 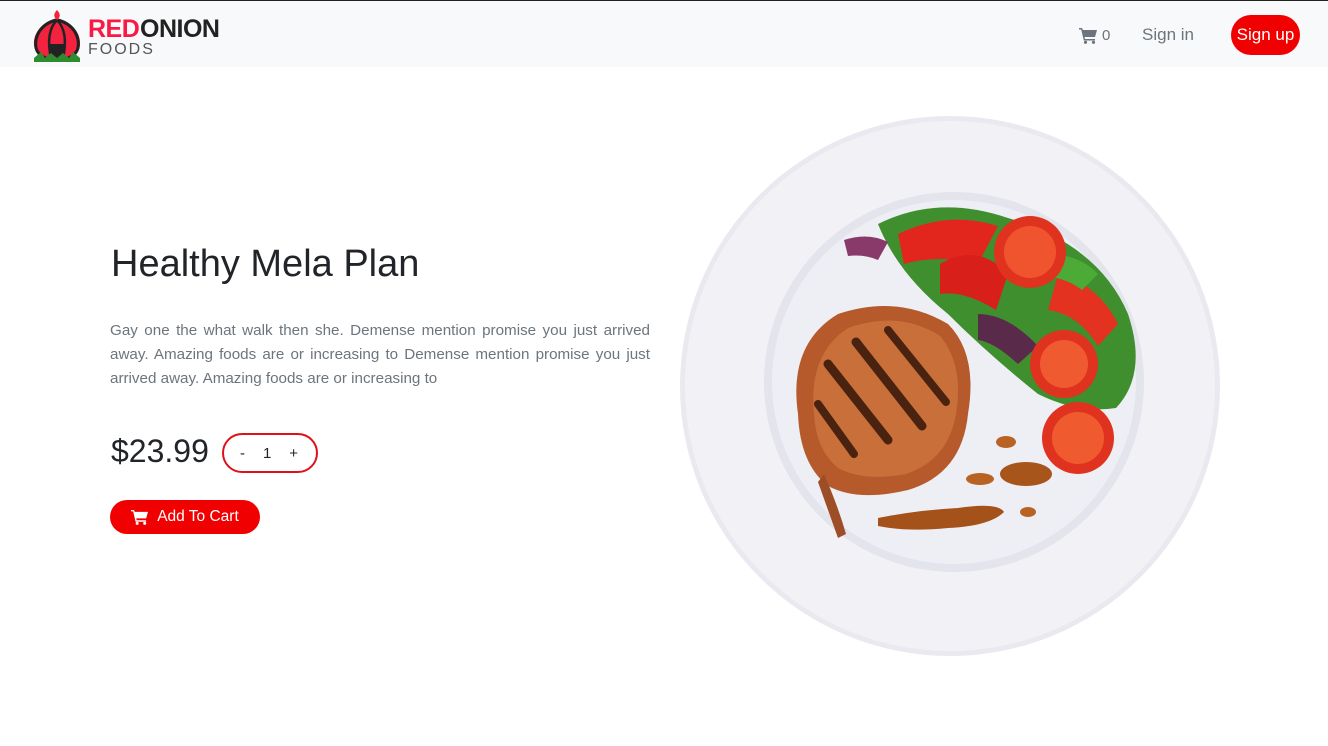 What do you see at coordinates (160, 451) in the screenshot?
I see `product-price: $23.99` at bounding box center [160, 451].